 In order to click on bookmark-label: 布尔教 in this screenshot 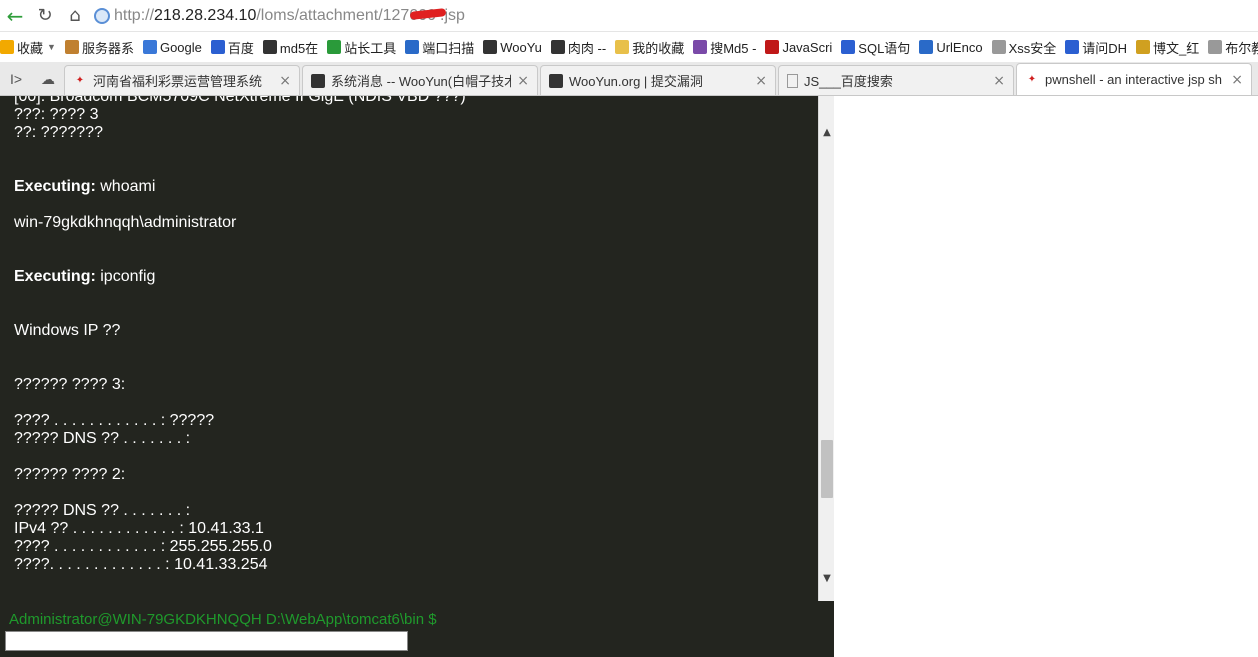, I will do `click(1241, 48)`.